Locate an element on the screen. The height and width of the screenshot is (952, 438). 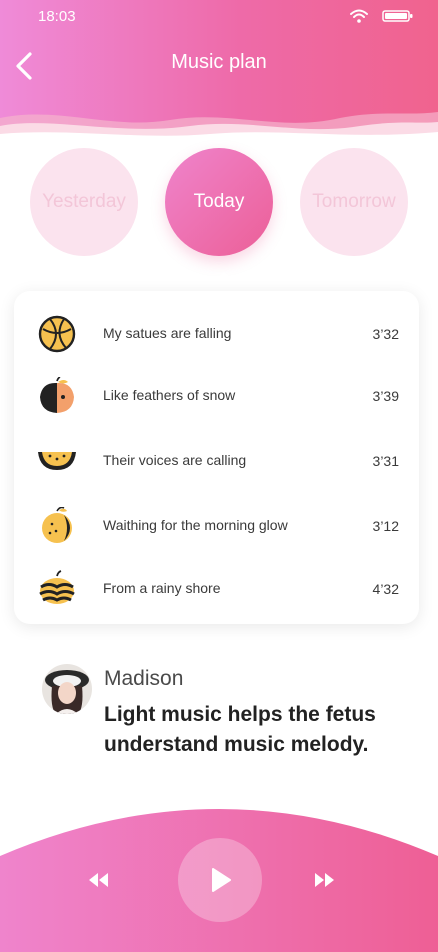
pumpkin-icon is located at coordinates (57, 587).